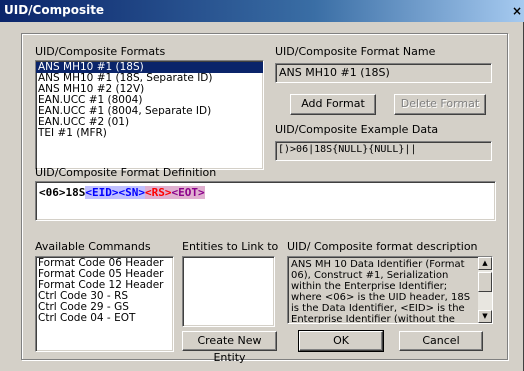 Image resolution: width=524 pixels, height=371 pixels. Describe the element at coordinates (230, 246) in the screenshot. I see `entities-label: Entities to Link to` at that location.